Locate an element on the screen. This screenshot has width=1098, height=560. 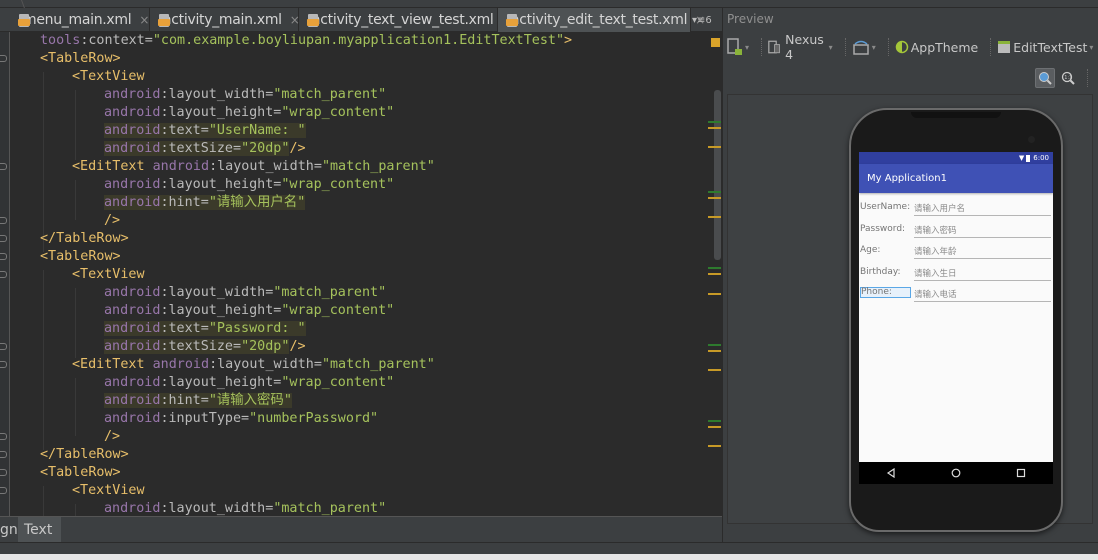
theme-selector: AppTheme is located at coordinates (936, 47).